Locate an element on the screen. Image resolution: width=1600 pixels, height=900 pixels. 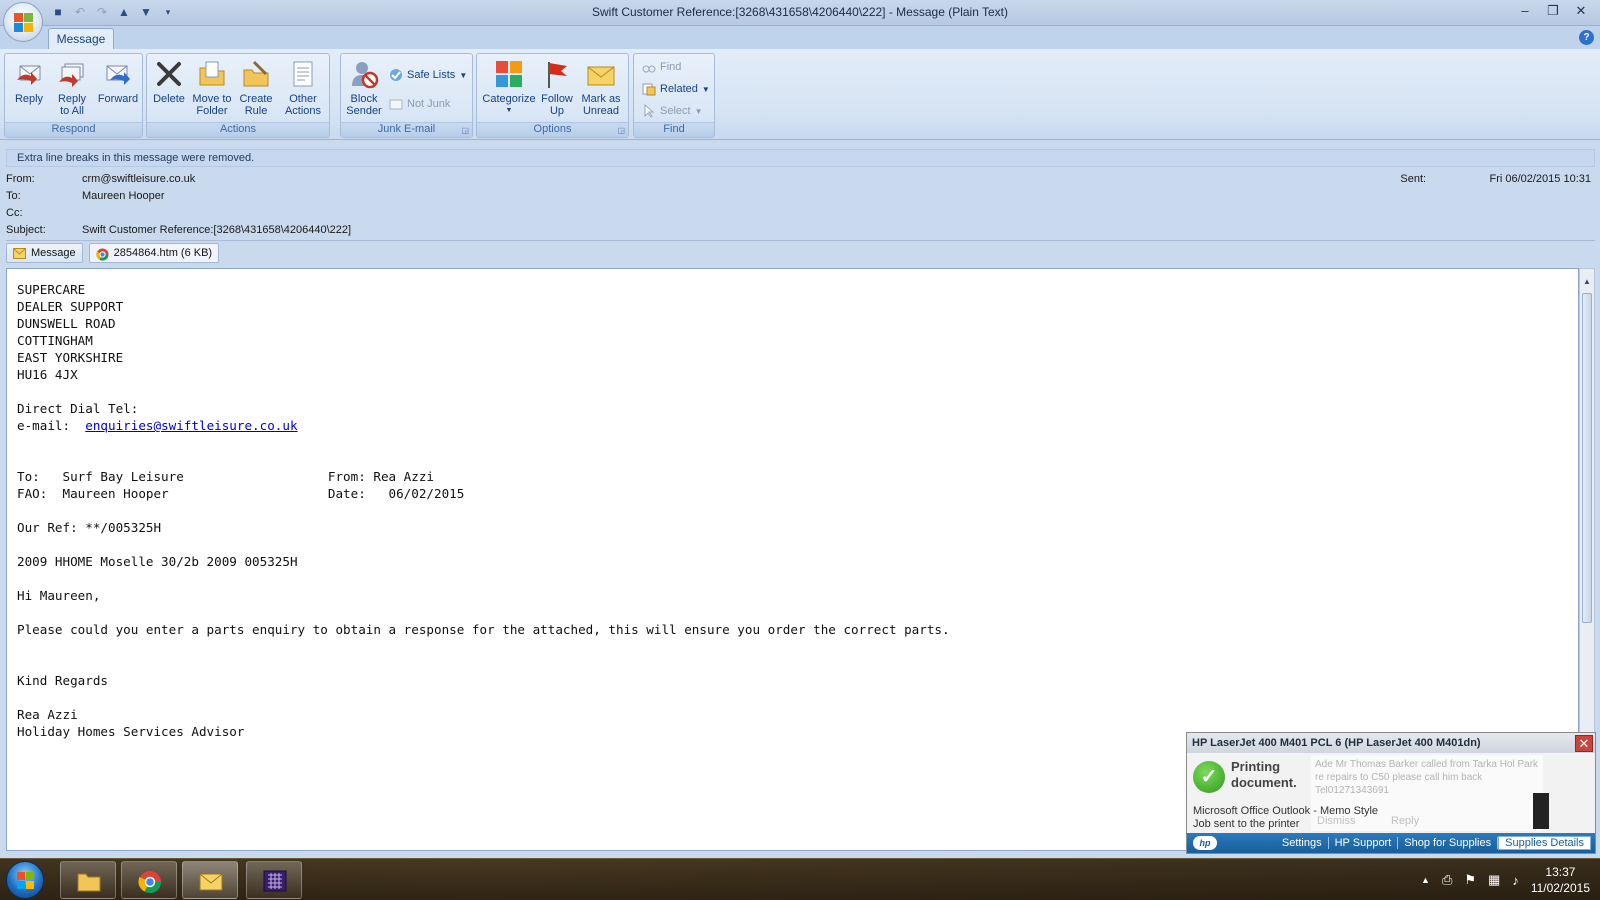
delete-button: Delete is located at coordinates (169, 81).